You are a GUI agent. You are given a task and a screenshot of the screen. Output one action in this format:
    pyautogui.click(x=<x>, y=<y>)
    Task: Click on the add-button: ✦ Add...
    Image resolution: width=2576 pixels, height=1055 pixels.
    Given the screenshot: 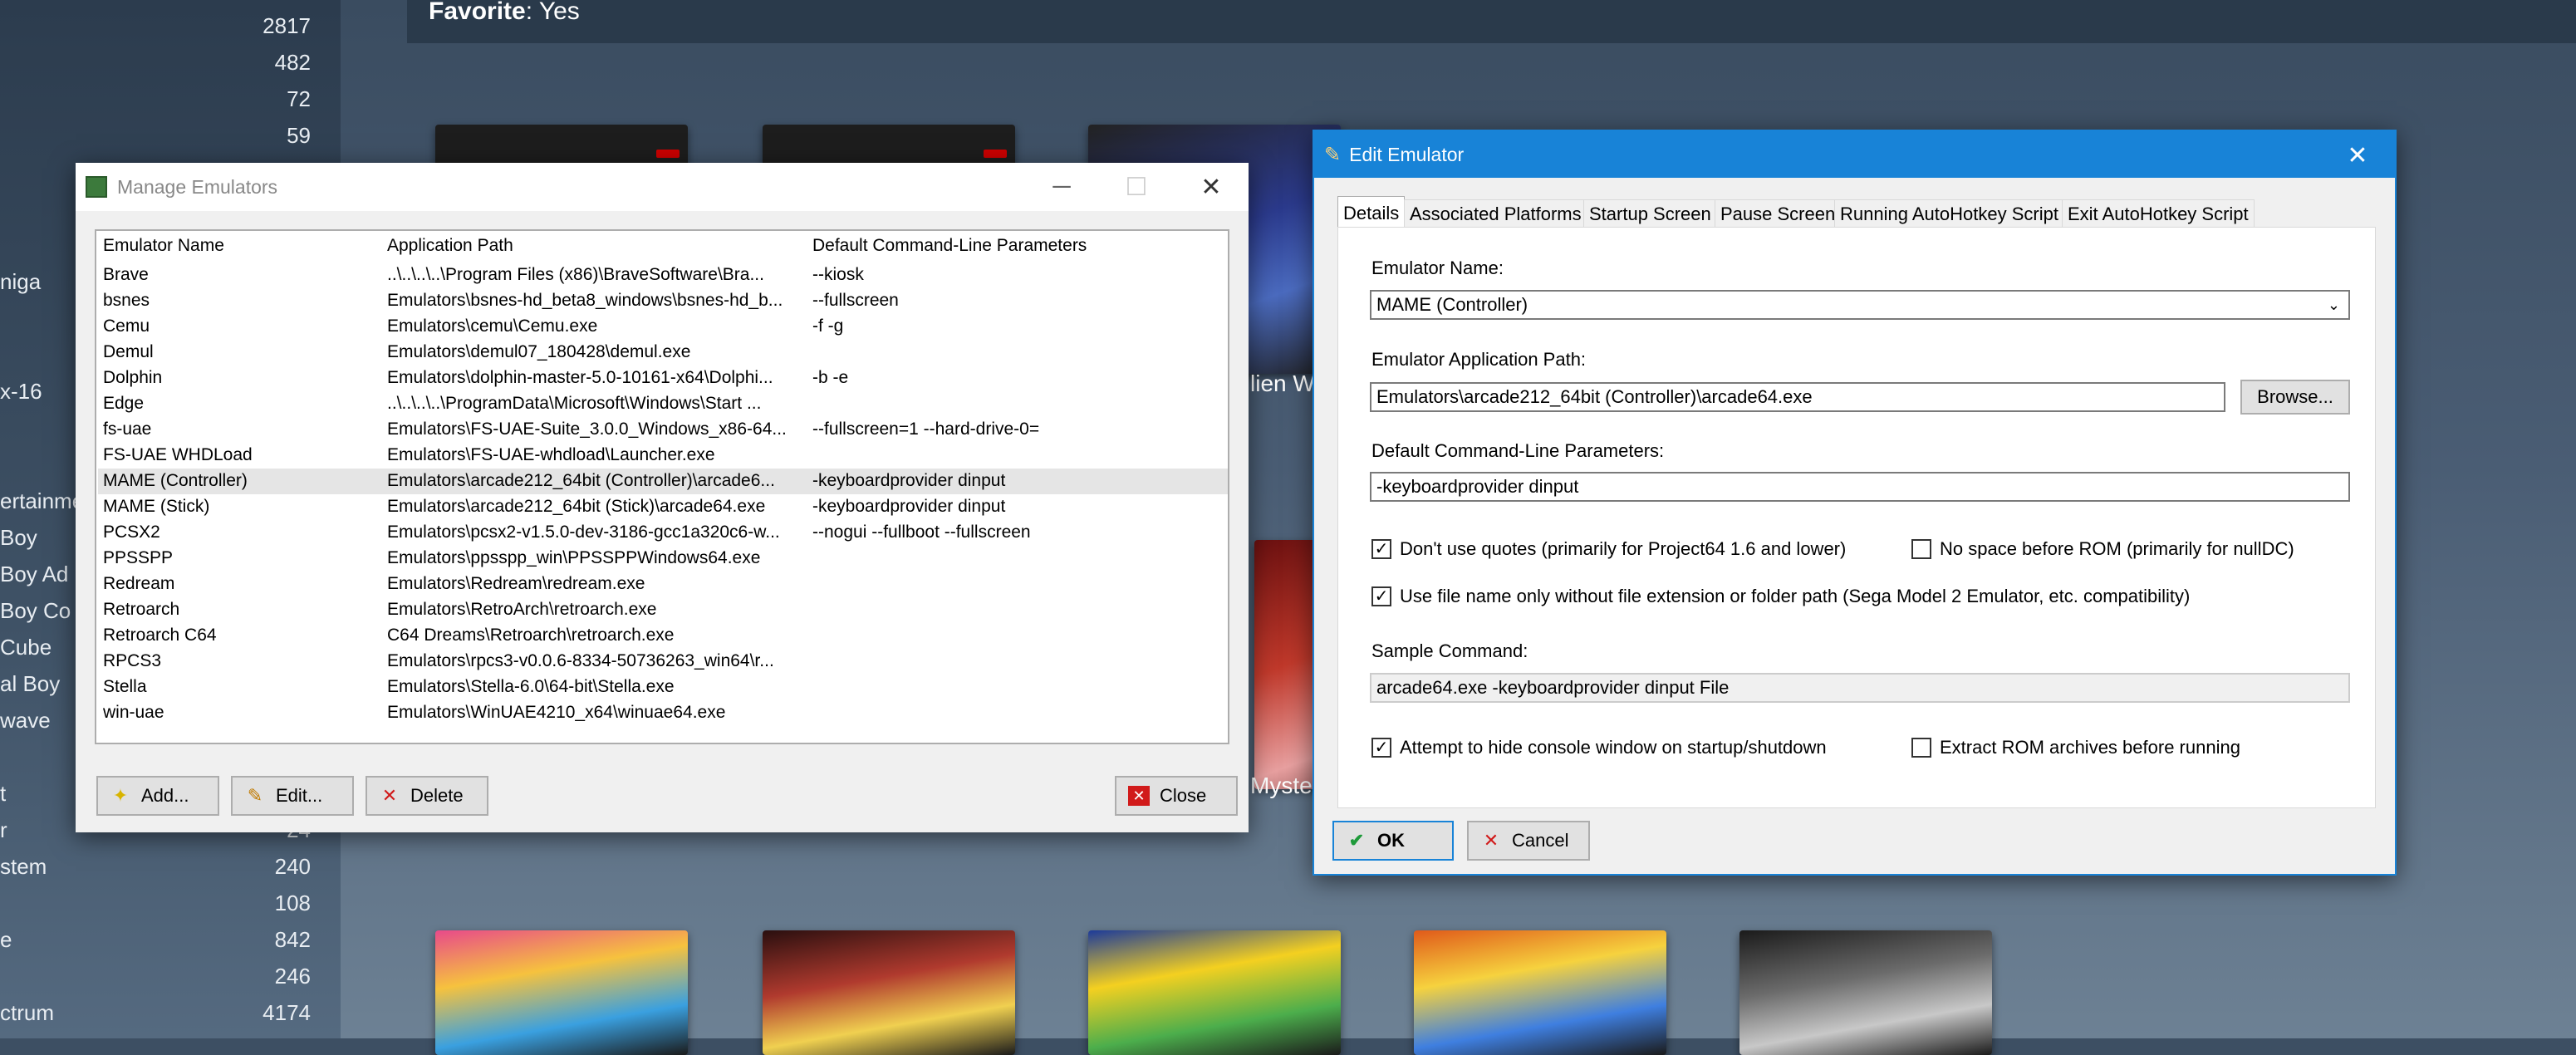 What is the action you would take?
    pyautogui.click(x=157, y=796)
    